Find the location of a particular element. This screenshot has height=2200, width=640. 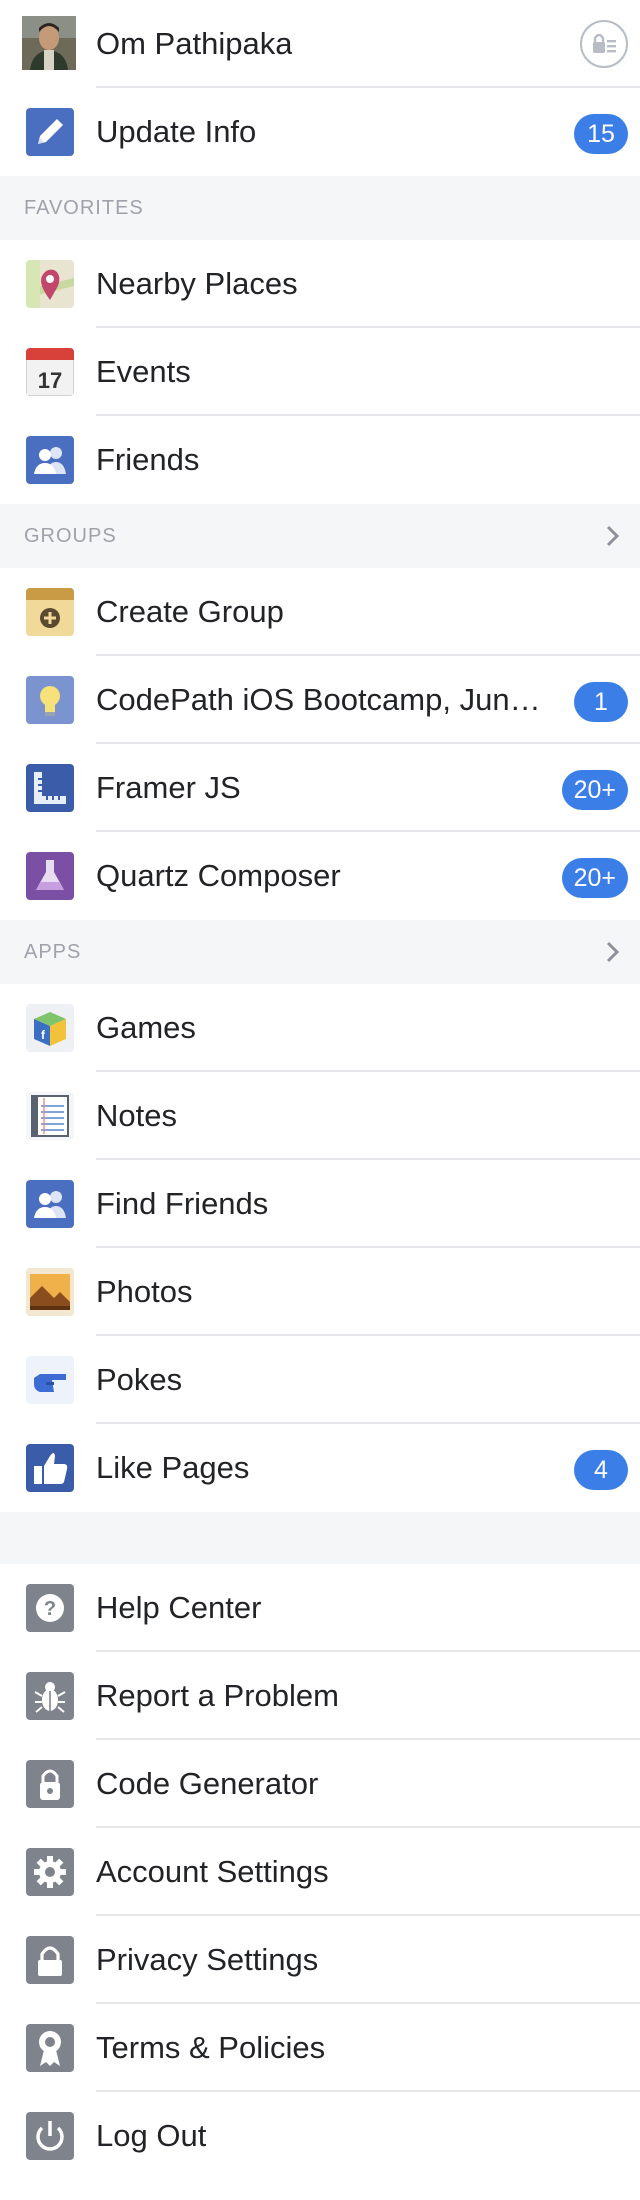

code-lock-icon is located at coordinates (50, 1784).